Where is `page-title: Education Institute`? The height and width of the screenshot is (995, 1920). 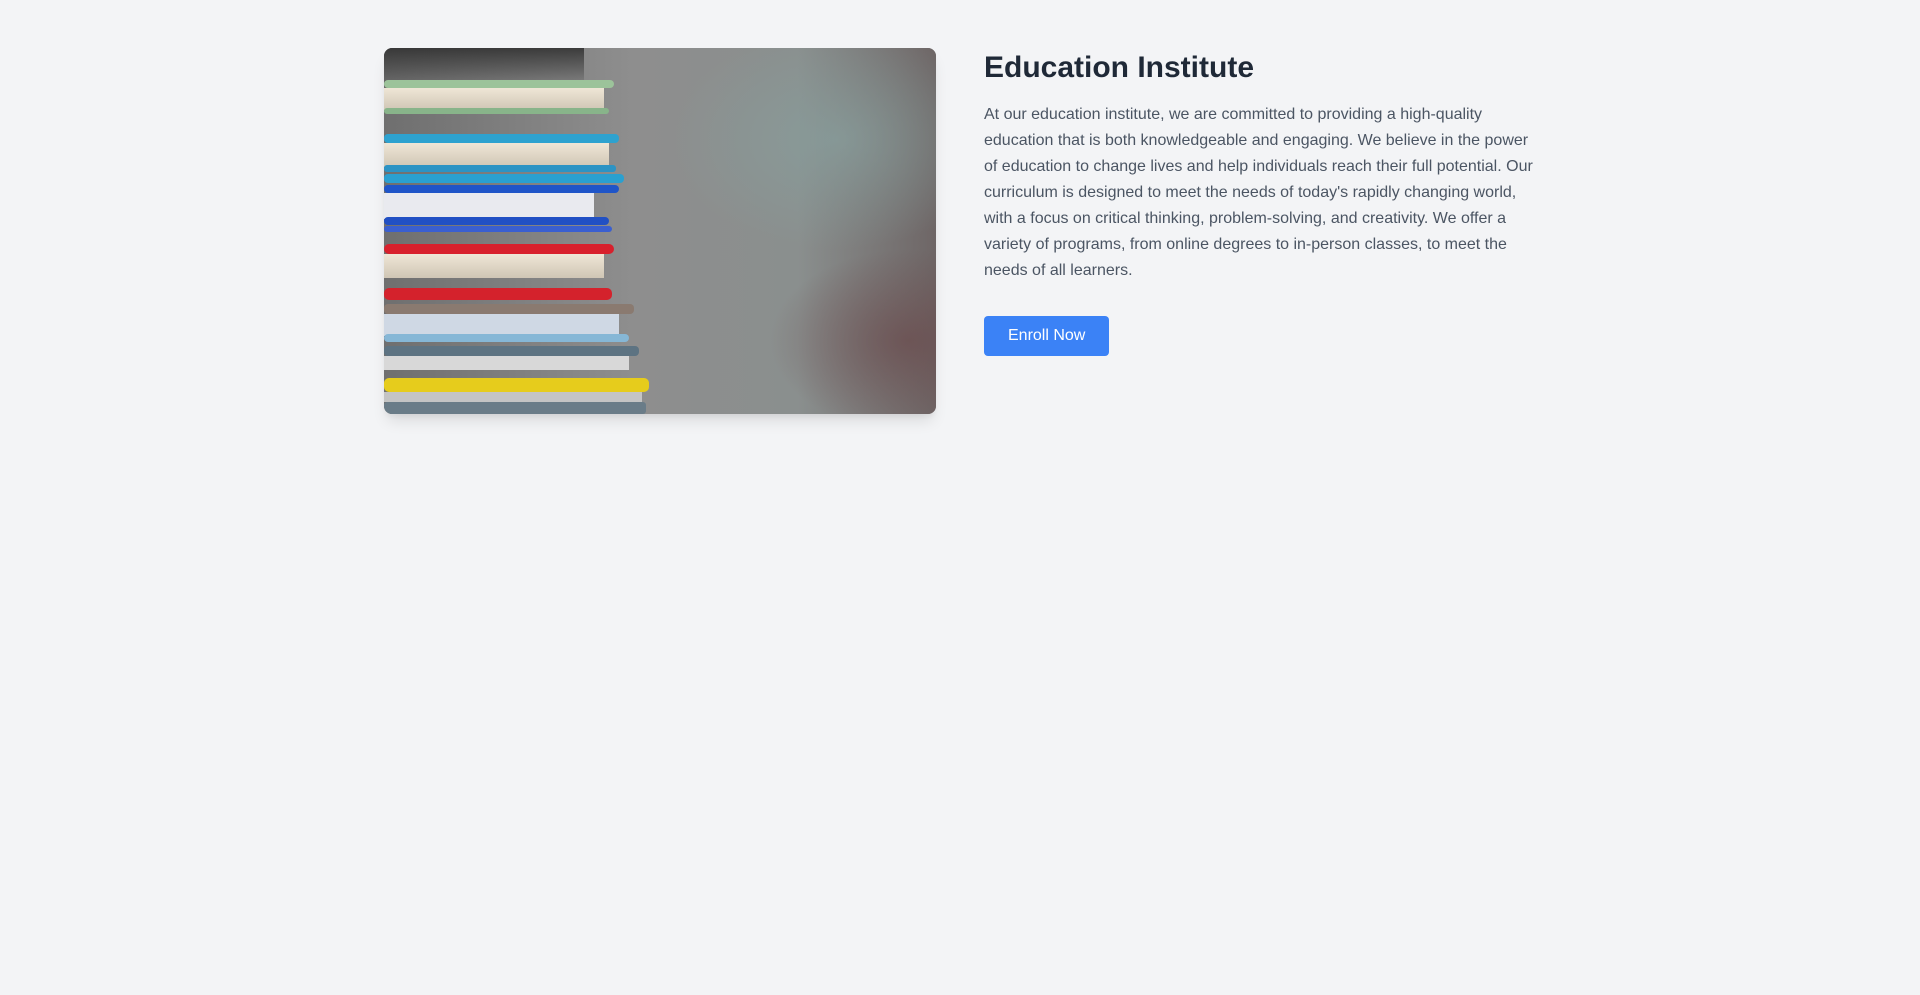 page-title: Education Institute is located at coordinates (1119, 67).